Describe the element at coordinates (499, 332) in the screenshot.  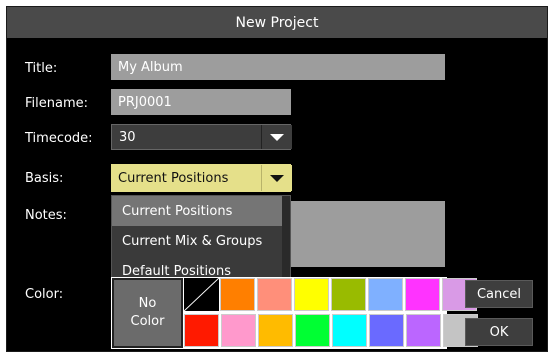
I see `ok-button: OK` at that location.